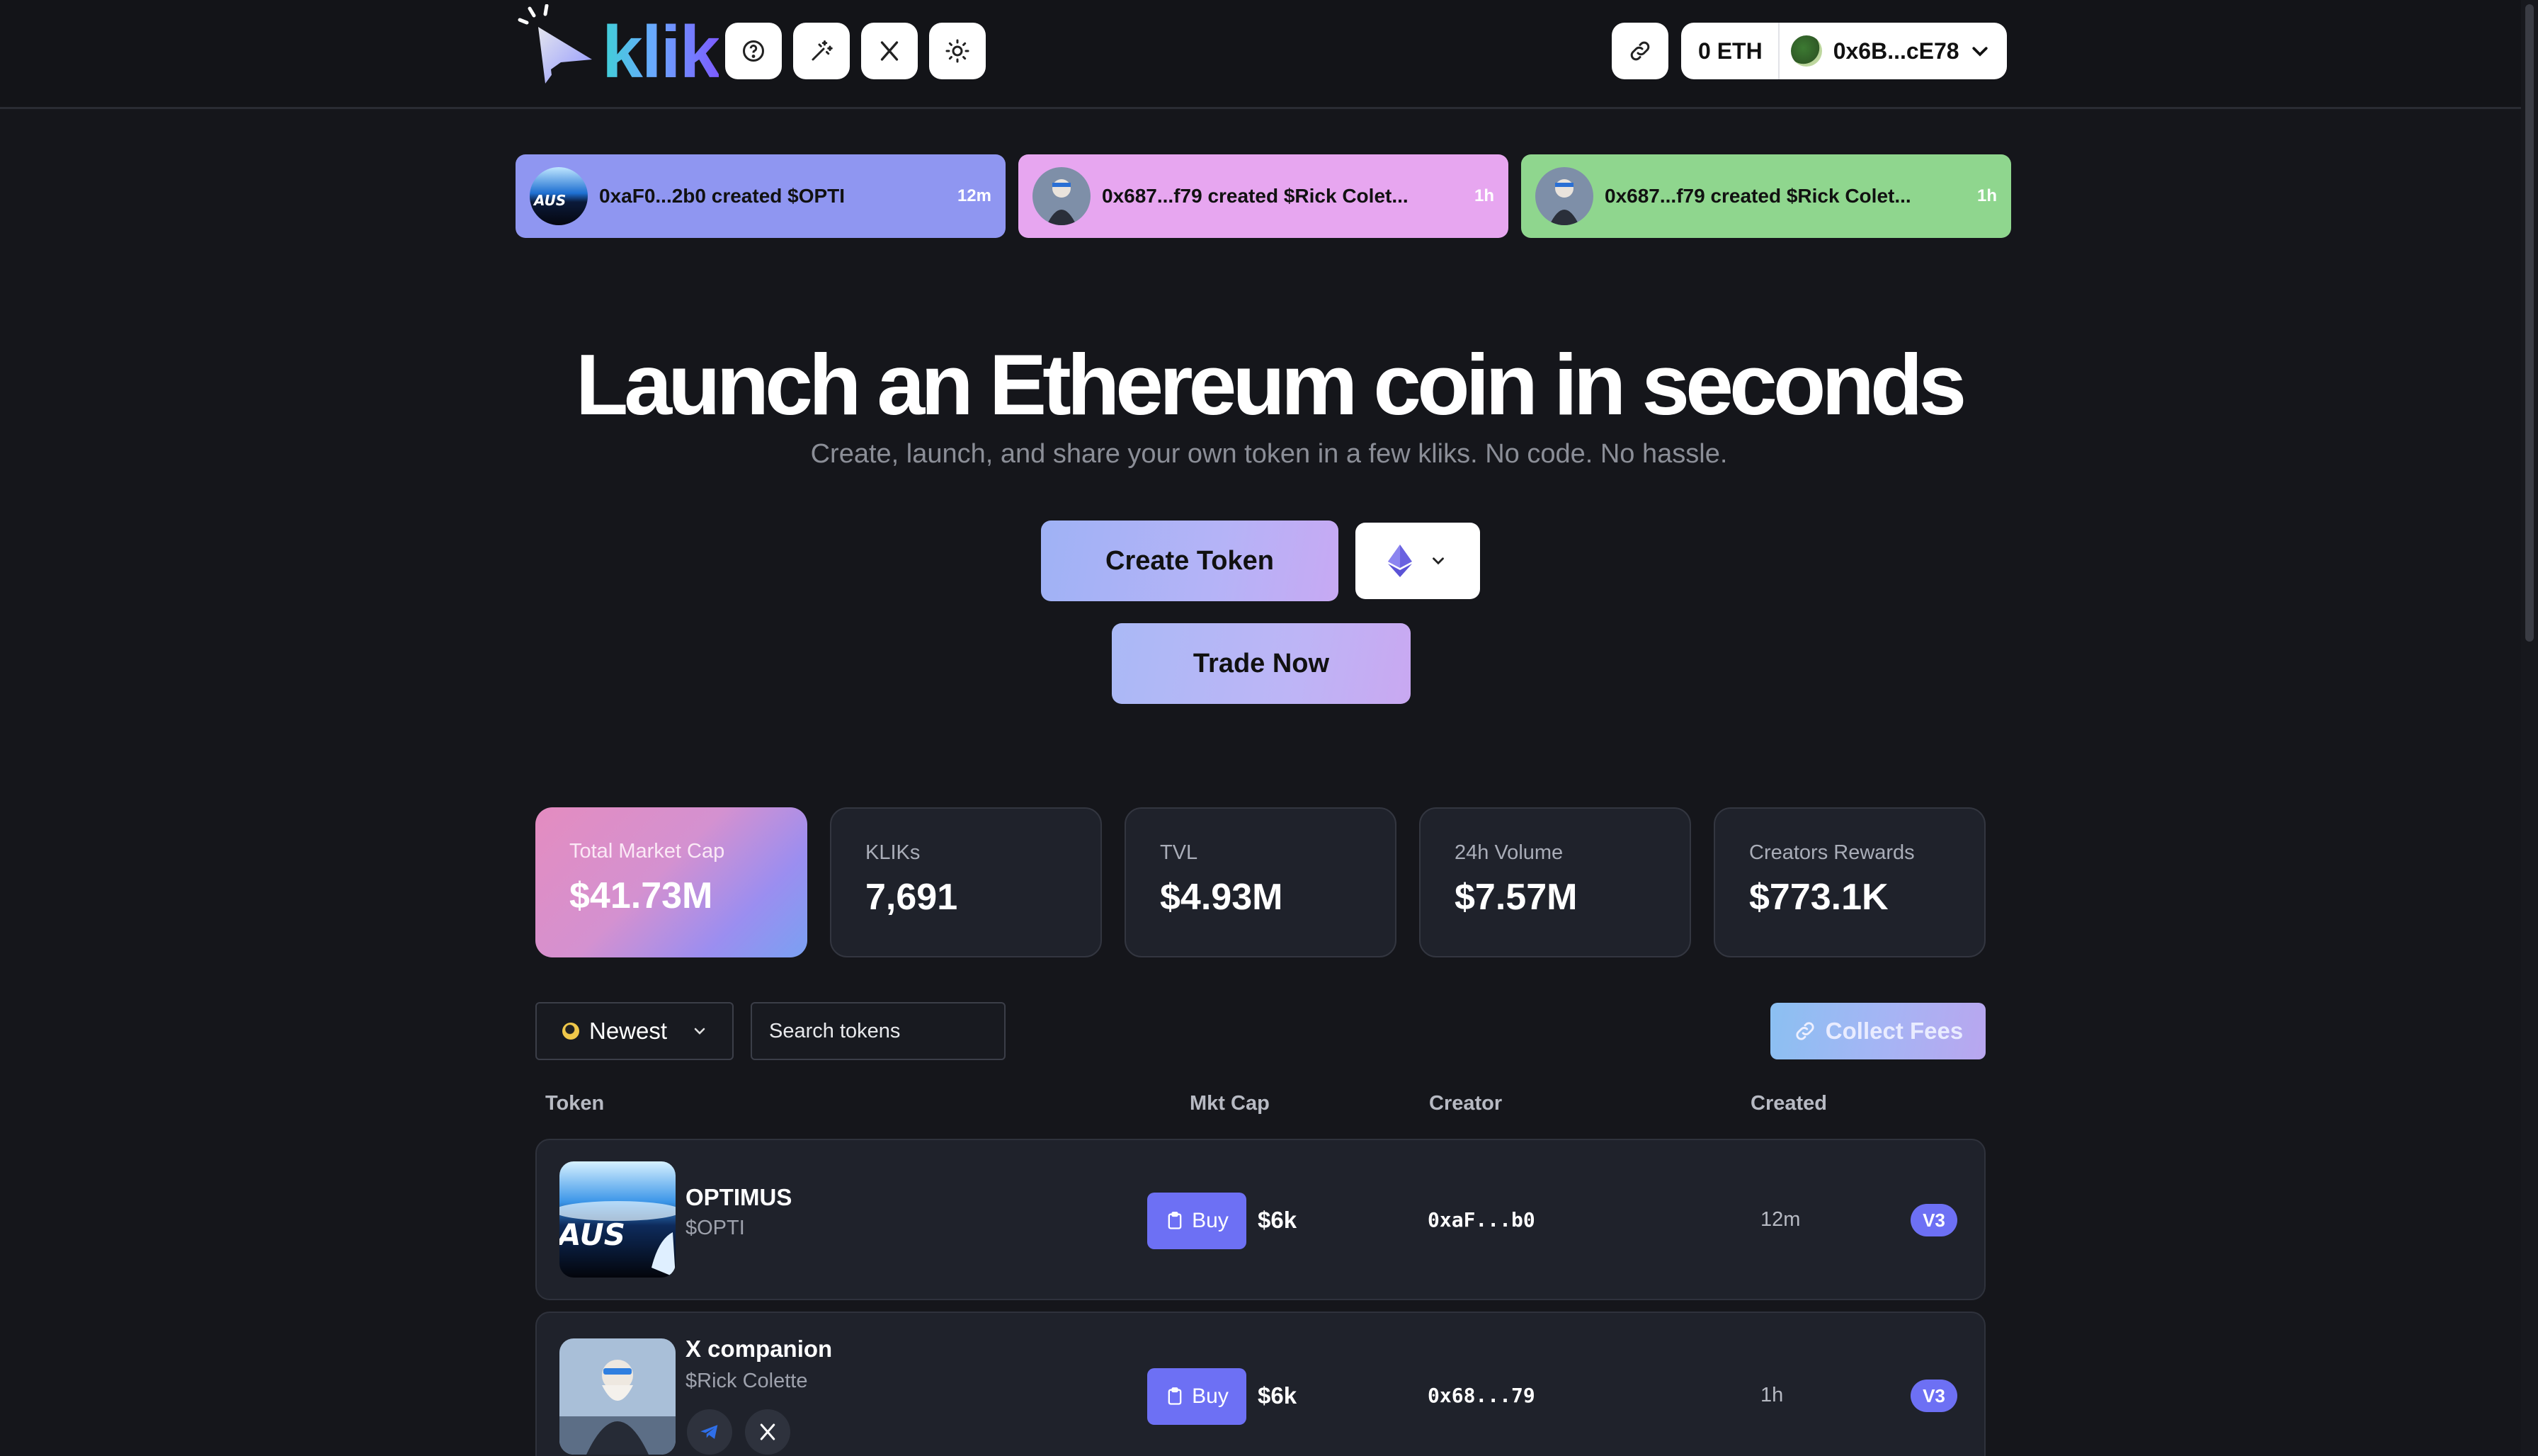 This screenshot has height=1456, width=2538. What do you see at coordinates (722, 196) in the screenshot?
I see `ticker-text: 0xaF0...2b0 created $OPTI` at bounding box center [722, 196].